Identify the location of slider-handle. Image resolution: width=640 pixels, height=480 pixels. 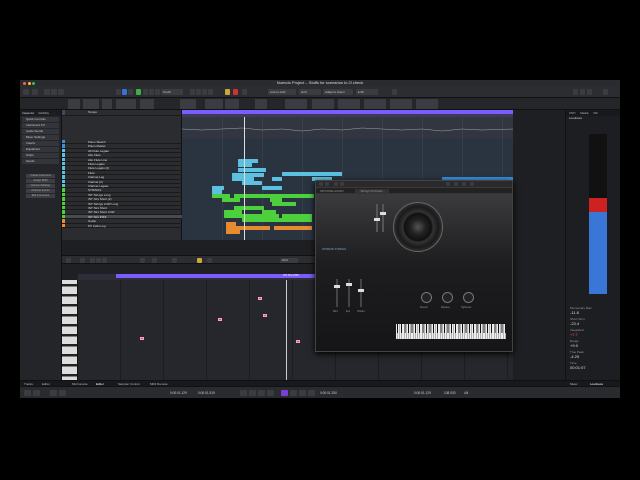
(383, 213).